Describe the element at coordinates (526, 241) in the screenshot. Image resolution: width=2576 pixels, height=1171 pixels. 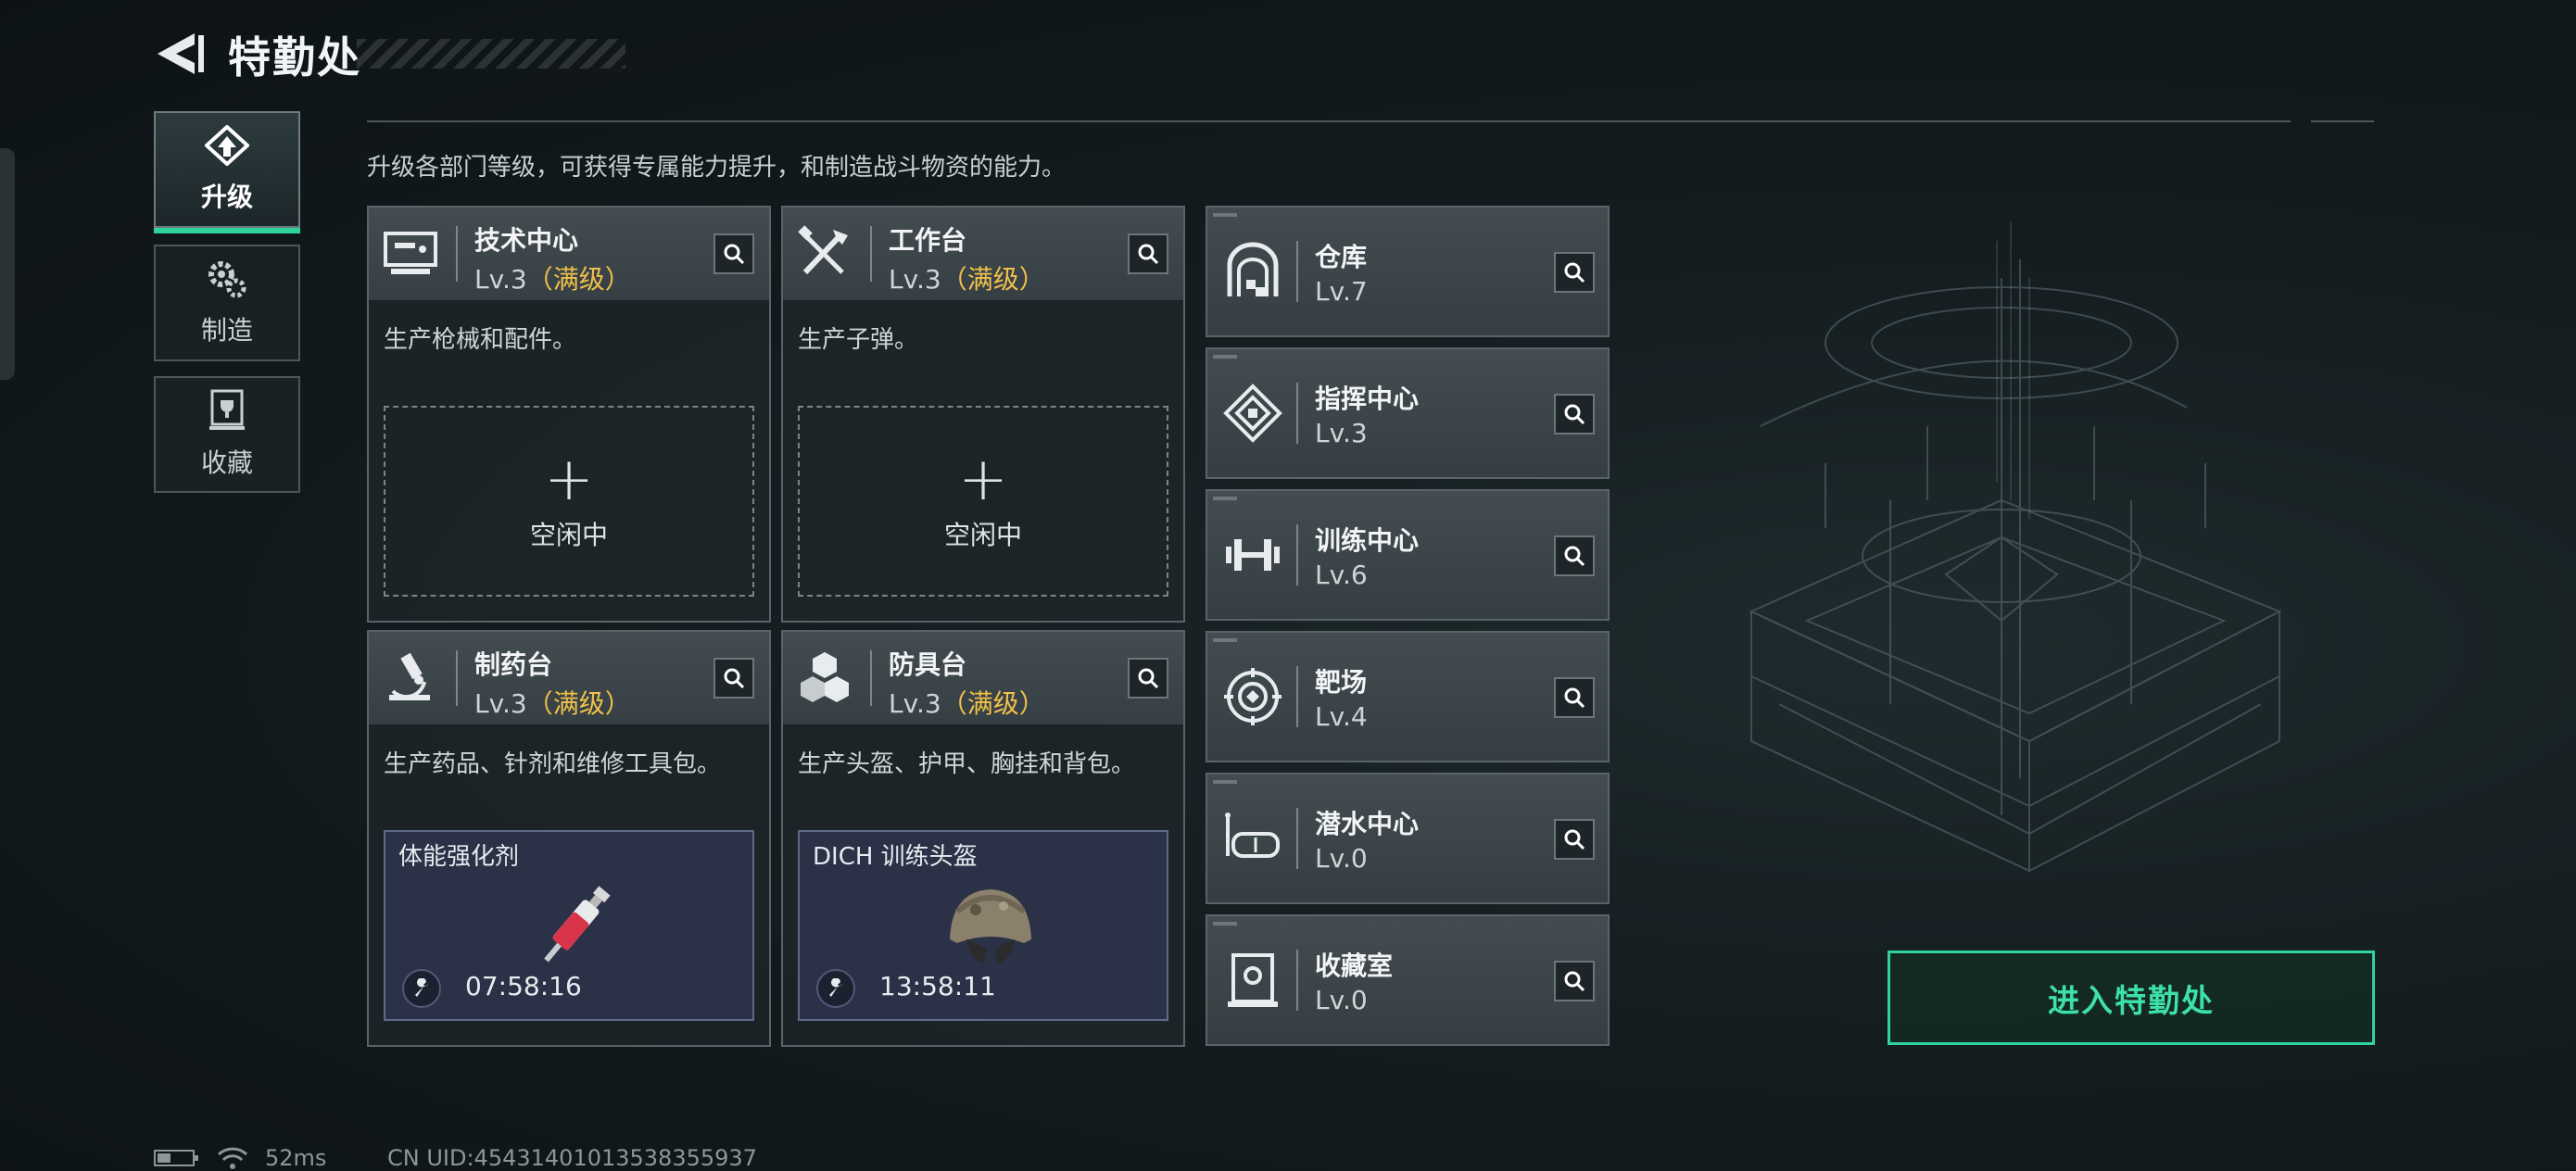
I see `workbench-name: 技术中心` at that location.